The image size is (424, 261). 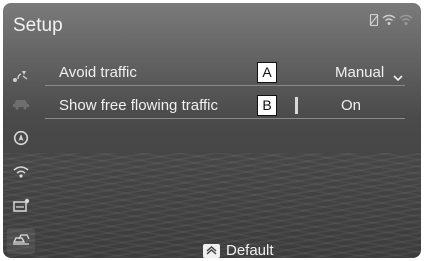 What do you see at coordinates (267, 72) in the screenshot?
I see `callout-label-a: A` at bounding box center [267, 72].